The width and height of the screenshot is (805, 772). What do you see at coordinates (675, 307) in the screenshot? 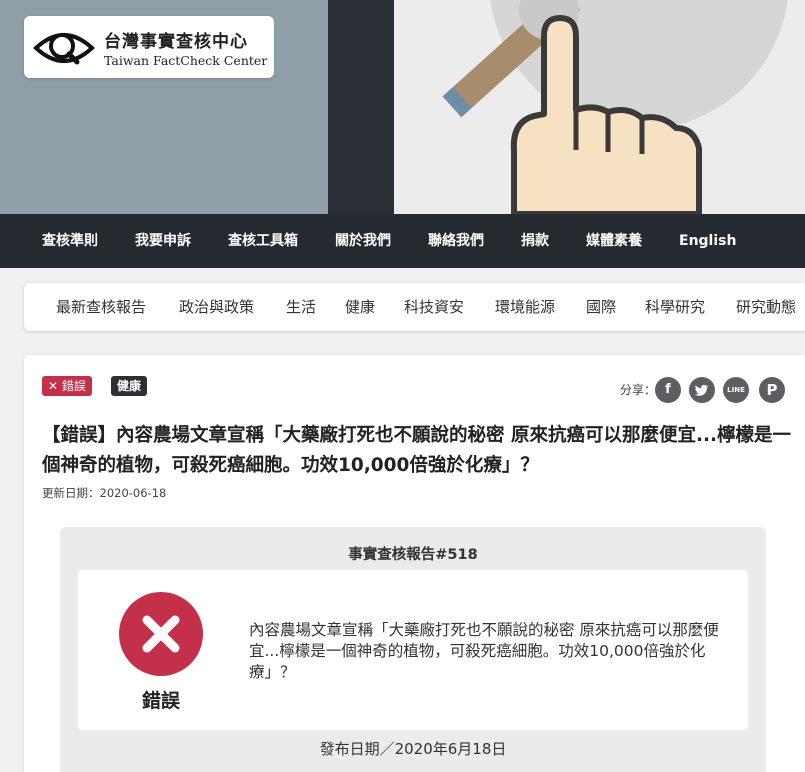
I see `category-science: 科學研究` at bounding box center [675, 307].